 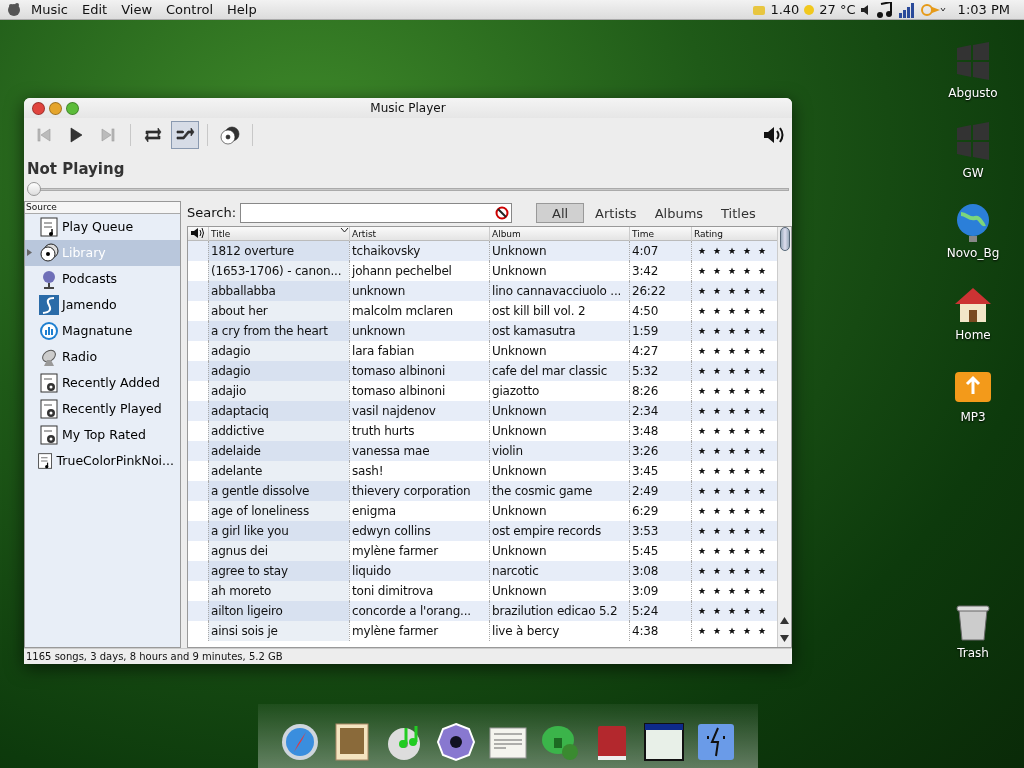 What do you see at coordinates (49, 357) in the screenshot?
I see `satellite-dish-icon` at bounding box center [49, 357].